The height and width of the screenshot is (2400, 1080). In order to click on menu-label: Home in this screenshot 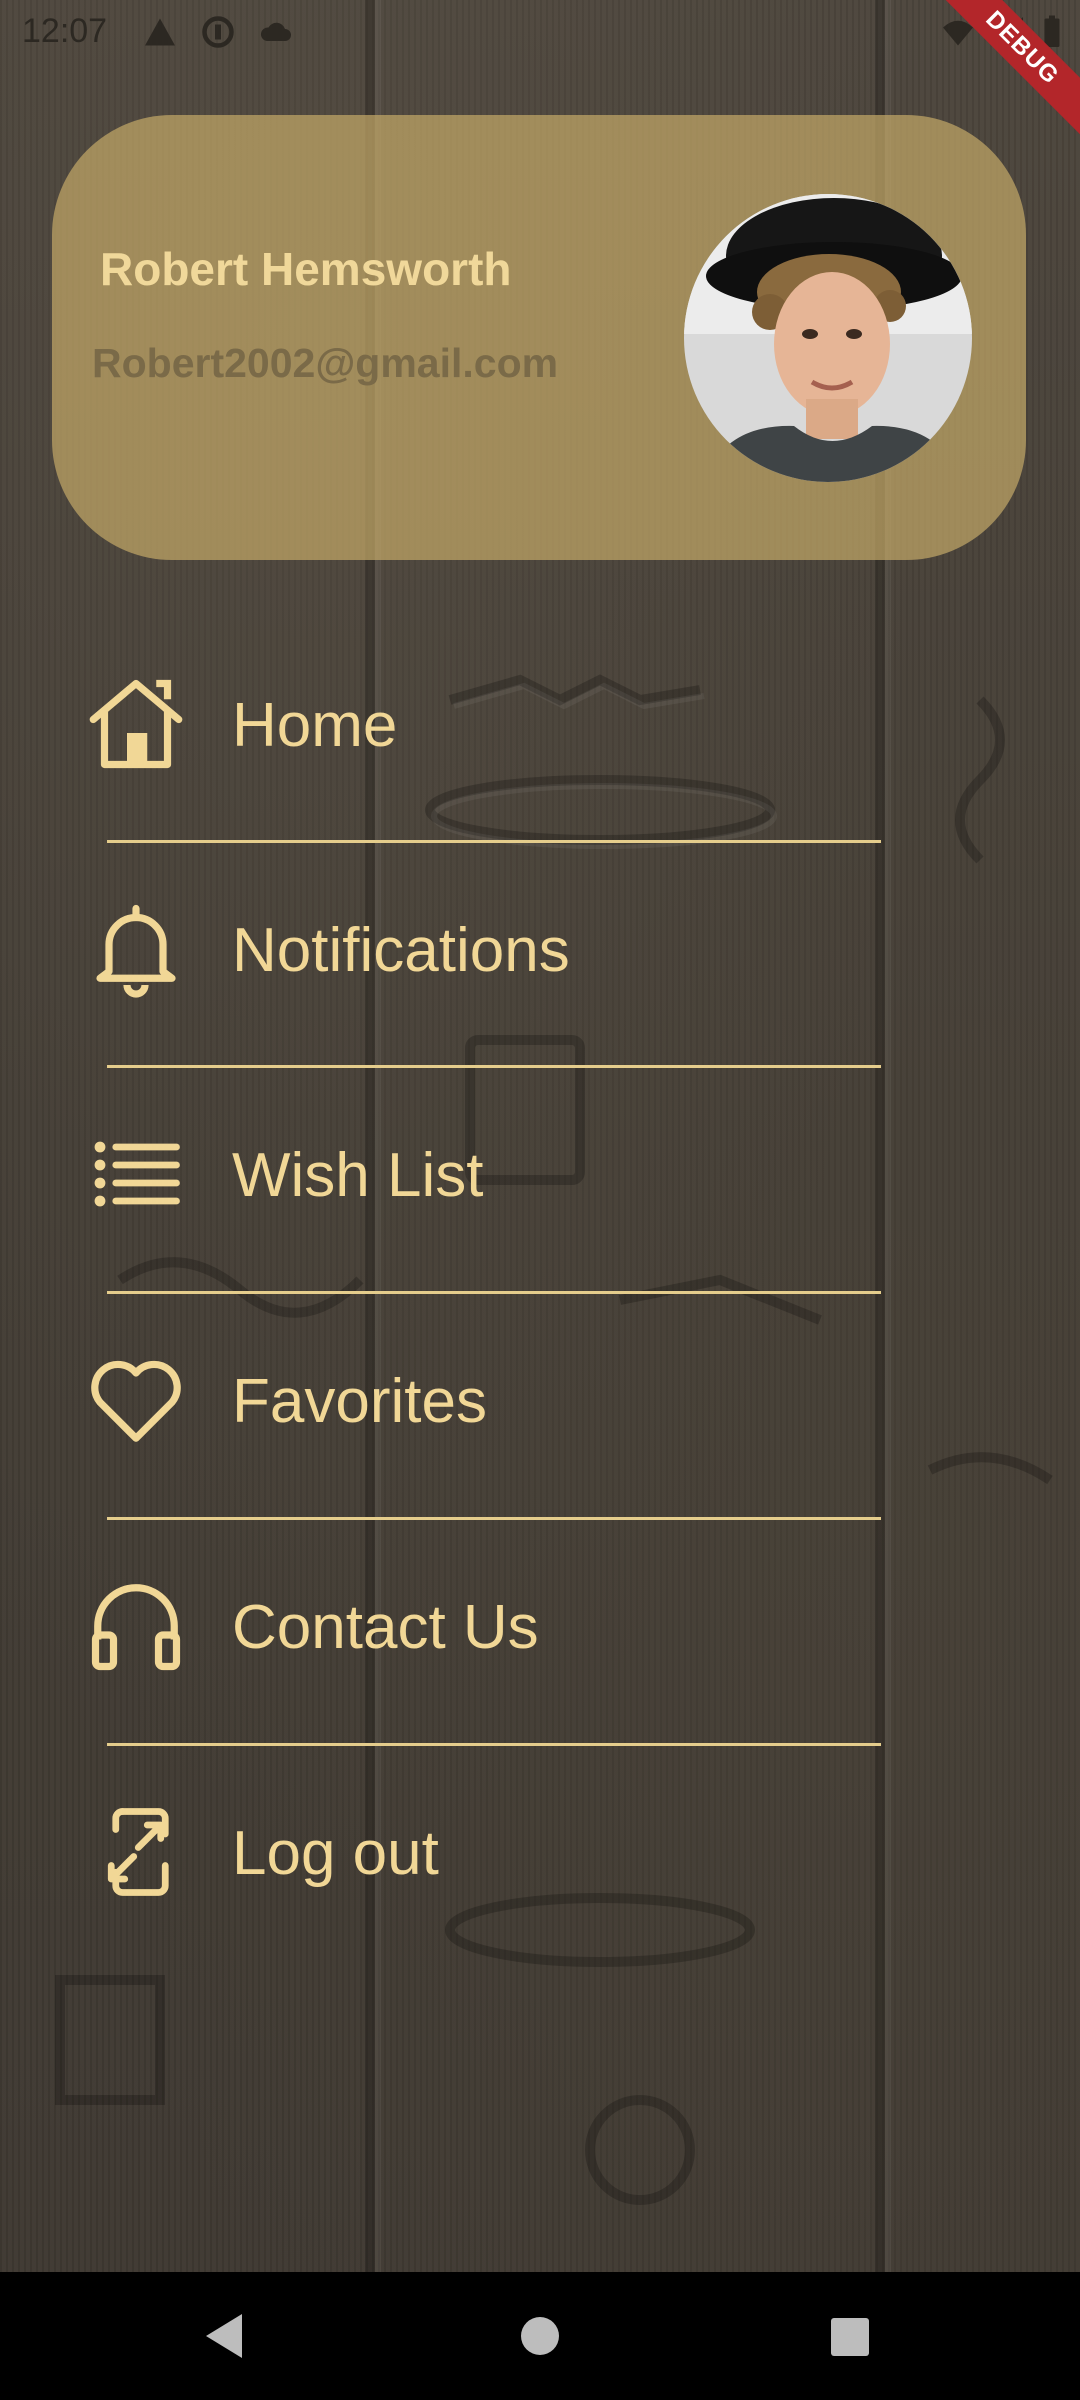, I will do `click(315, 725)`.